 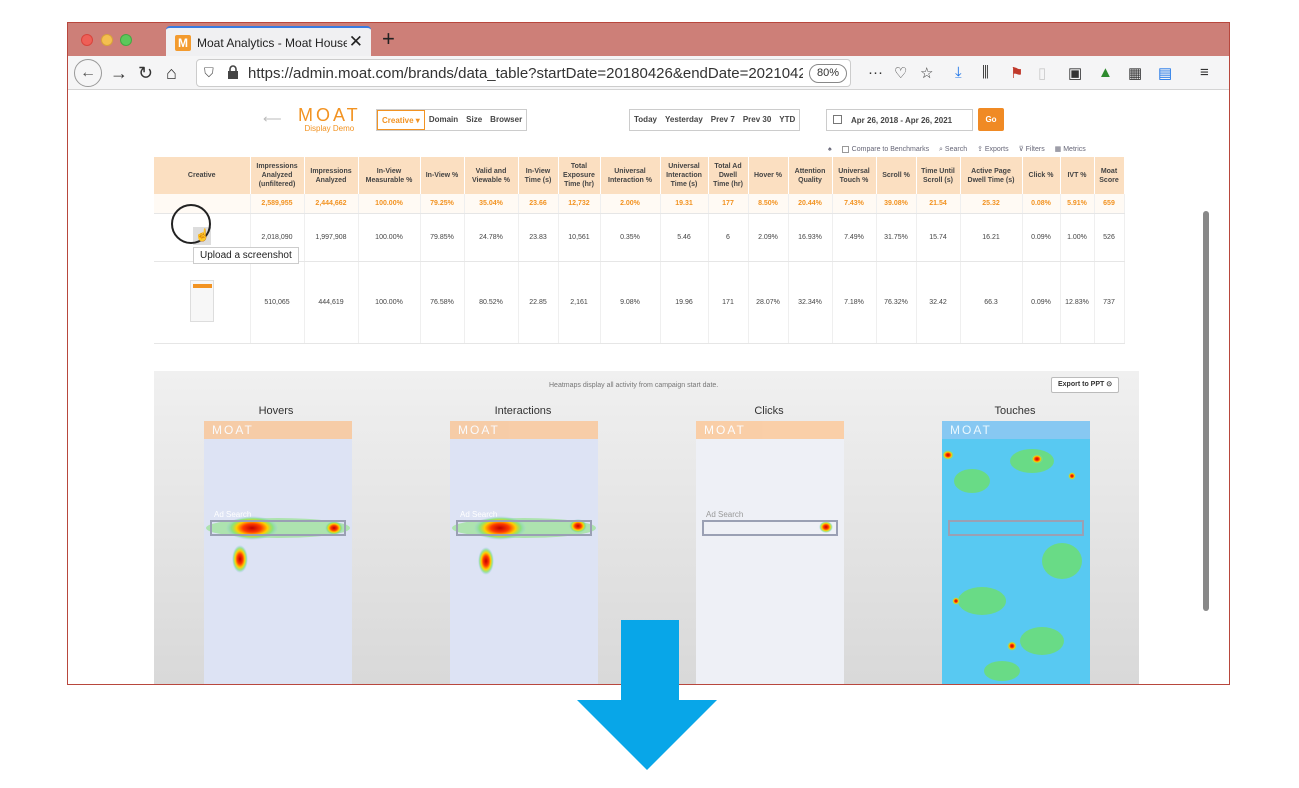 What do you see at coordinates (845, 149) in the screenshot?
I see `checkbox-icon` at bounding box center [845, 149].